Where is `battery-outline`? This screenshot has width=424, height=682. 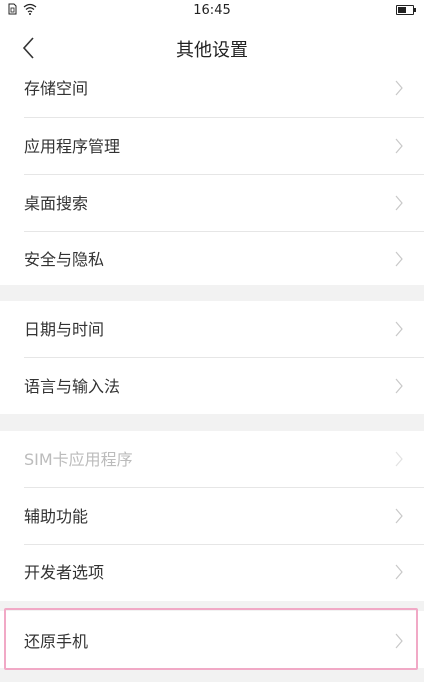 battery-outline is located at coordinates (406, 10).